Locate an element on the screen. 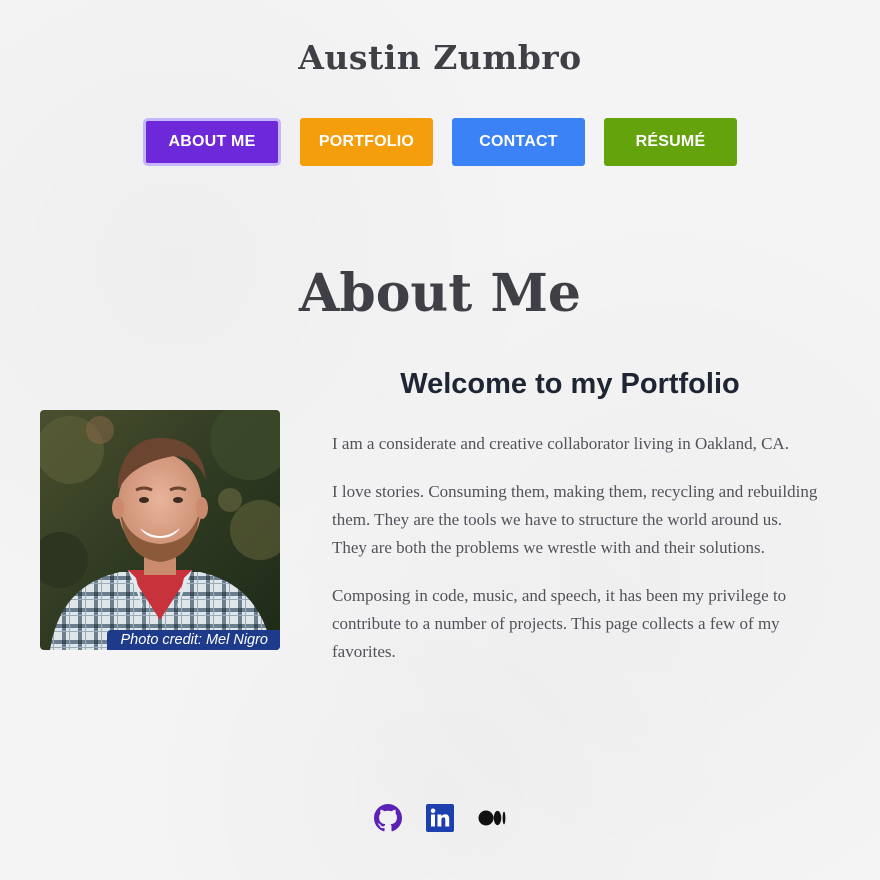 The width and height of the screenshot is (880, 880). linkedin-icon is located at coordinates (440, 818).